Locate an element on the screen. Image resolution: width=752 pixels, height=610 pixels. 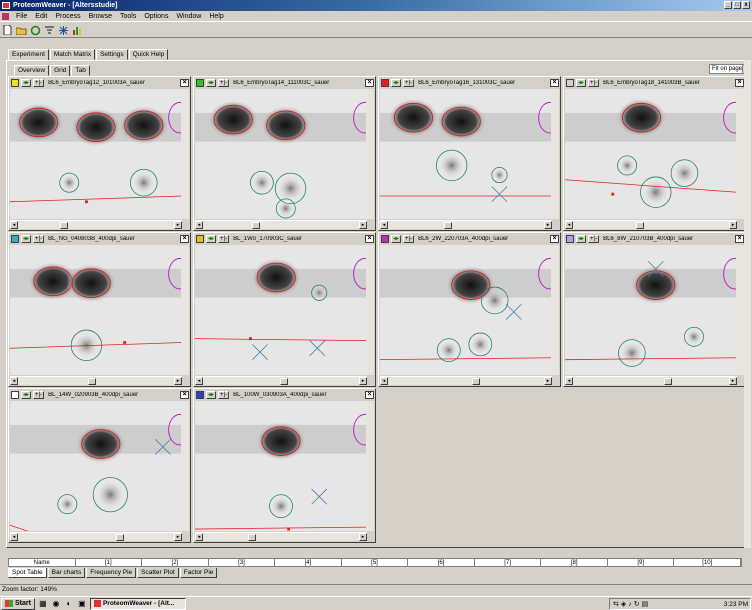
tray-volume-icon: ♪ is located at coordinates (630, 604).